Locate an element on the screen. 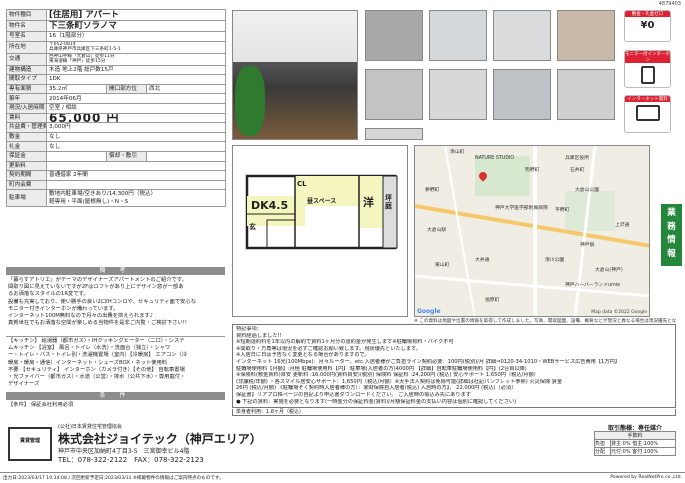  info-key: 敷金 is located at coordinates (26, 137).